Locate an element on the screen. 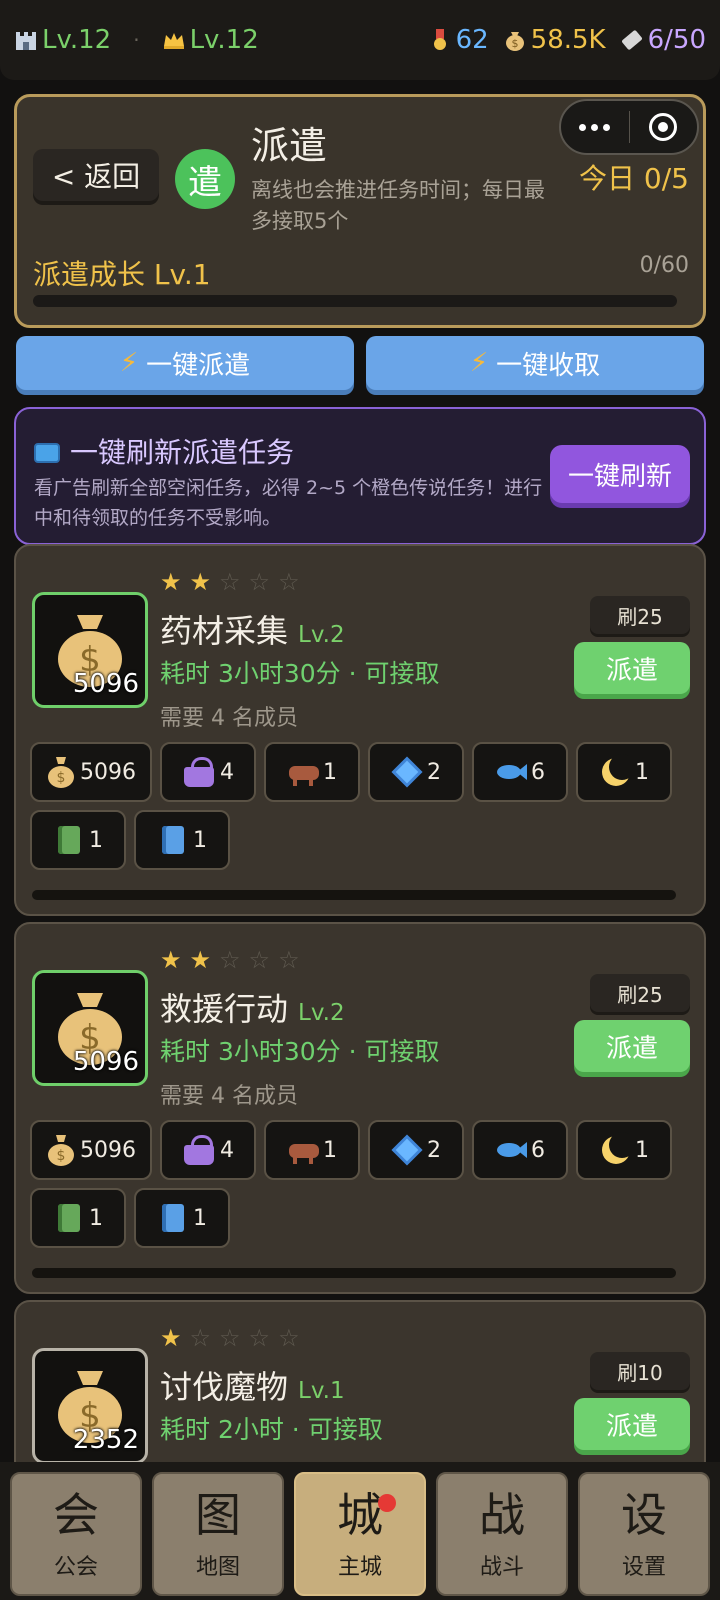 The width and height of the screenshot is (720, 1600). nav-battle-label: 战斗 is located at coordinates (501, 1567).